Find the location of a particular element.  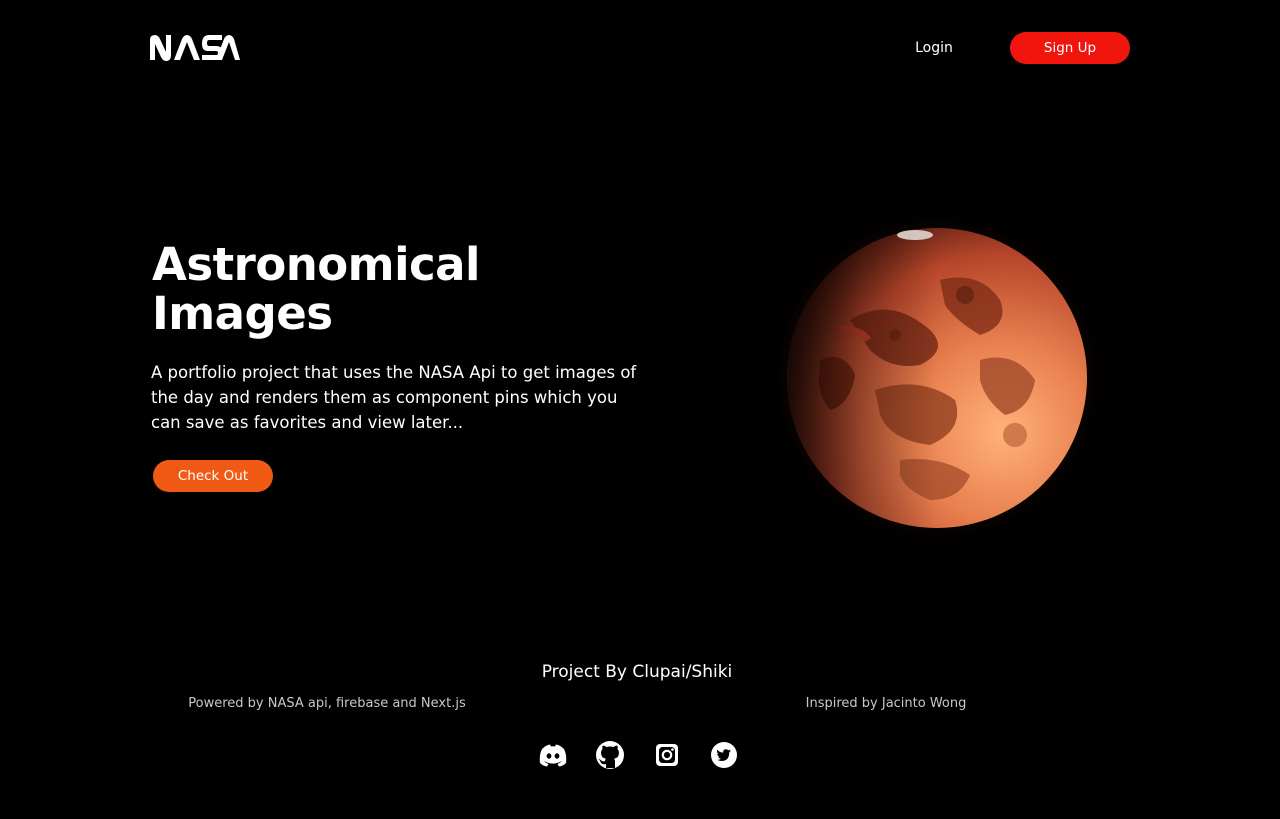

inspired-by-text: Inspired by Jacinto Wong is located at coordinates (886, 703).